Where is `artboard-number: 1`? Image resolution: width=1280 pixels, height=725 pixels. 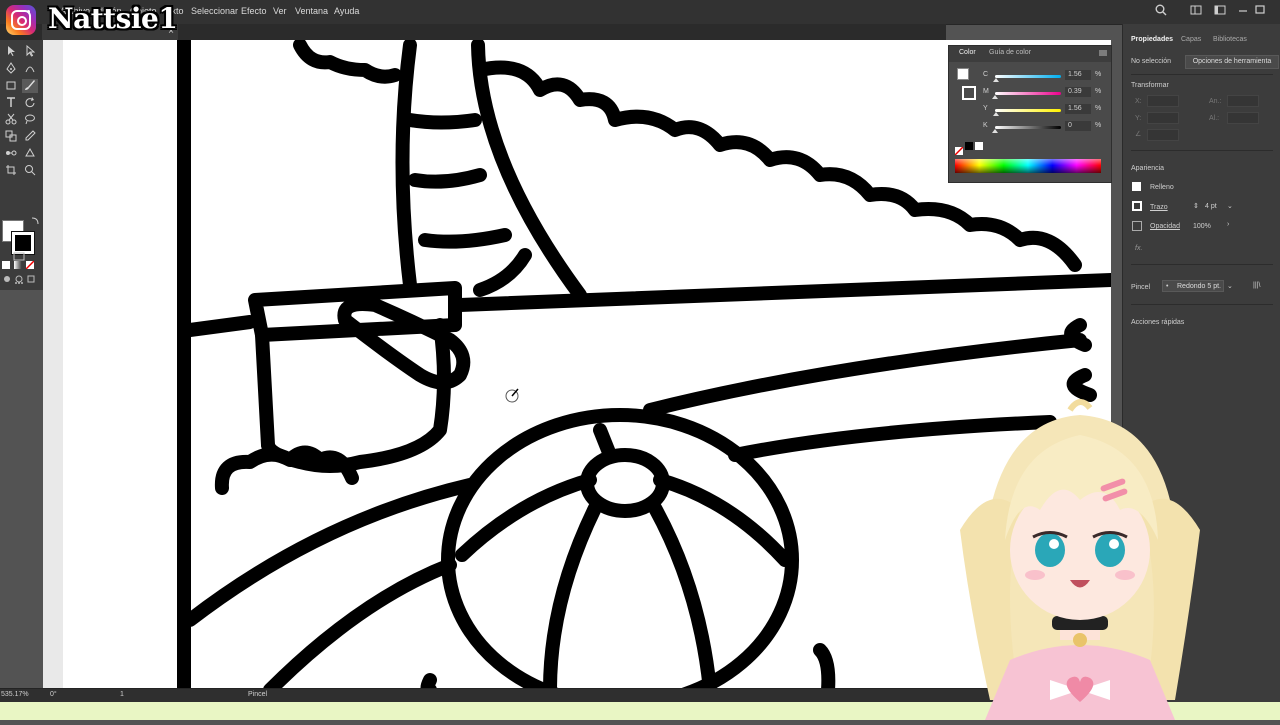
artboard-number: 1 is located at coordinates (122, 694).